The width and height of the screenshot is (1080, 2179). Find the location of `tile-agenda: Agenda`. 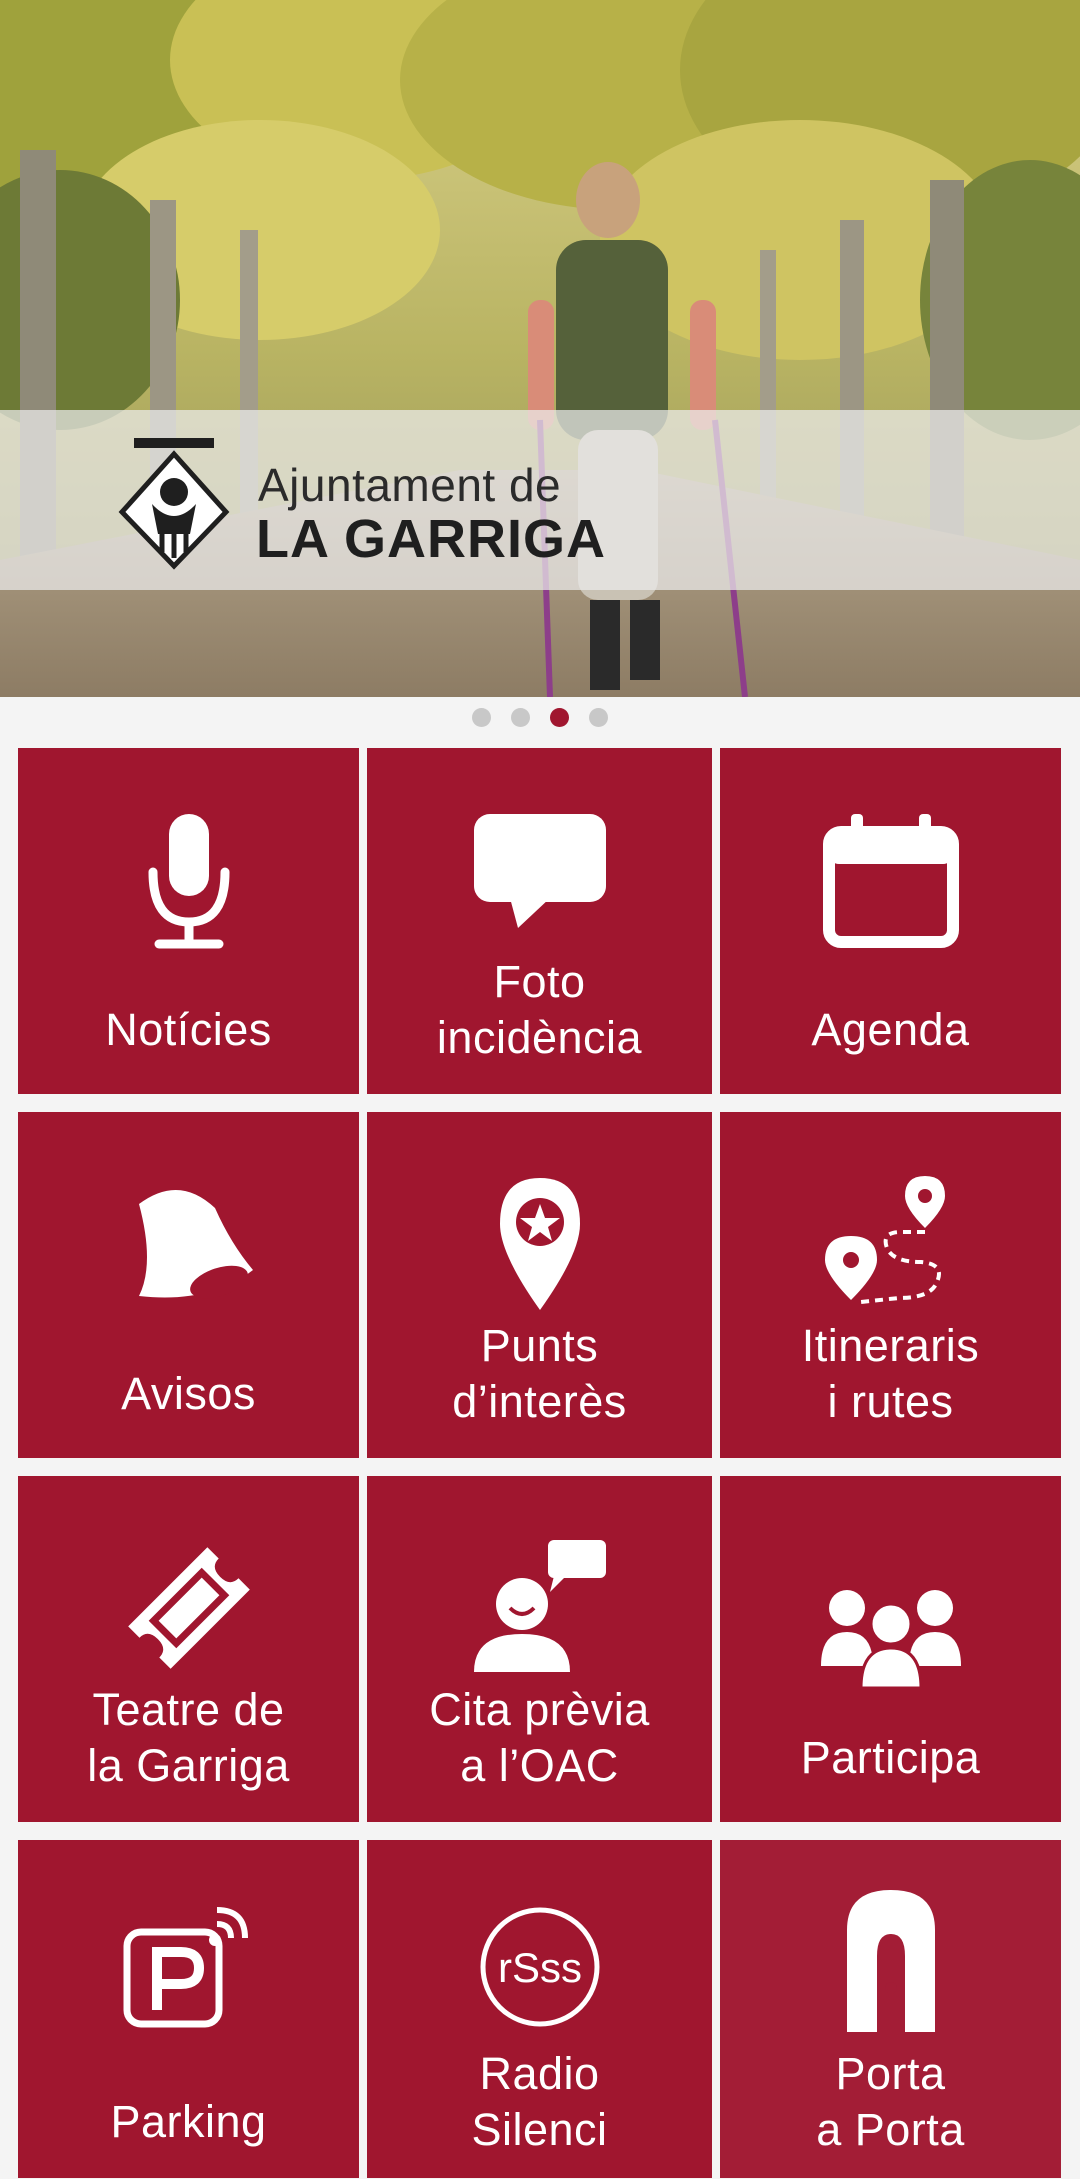

tile-agenda: Agenda is located at coordinates (890, 921).